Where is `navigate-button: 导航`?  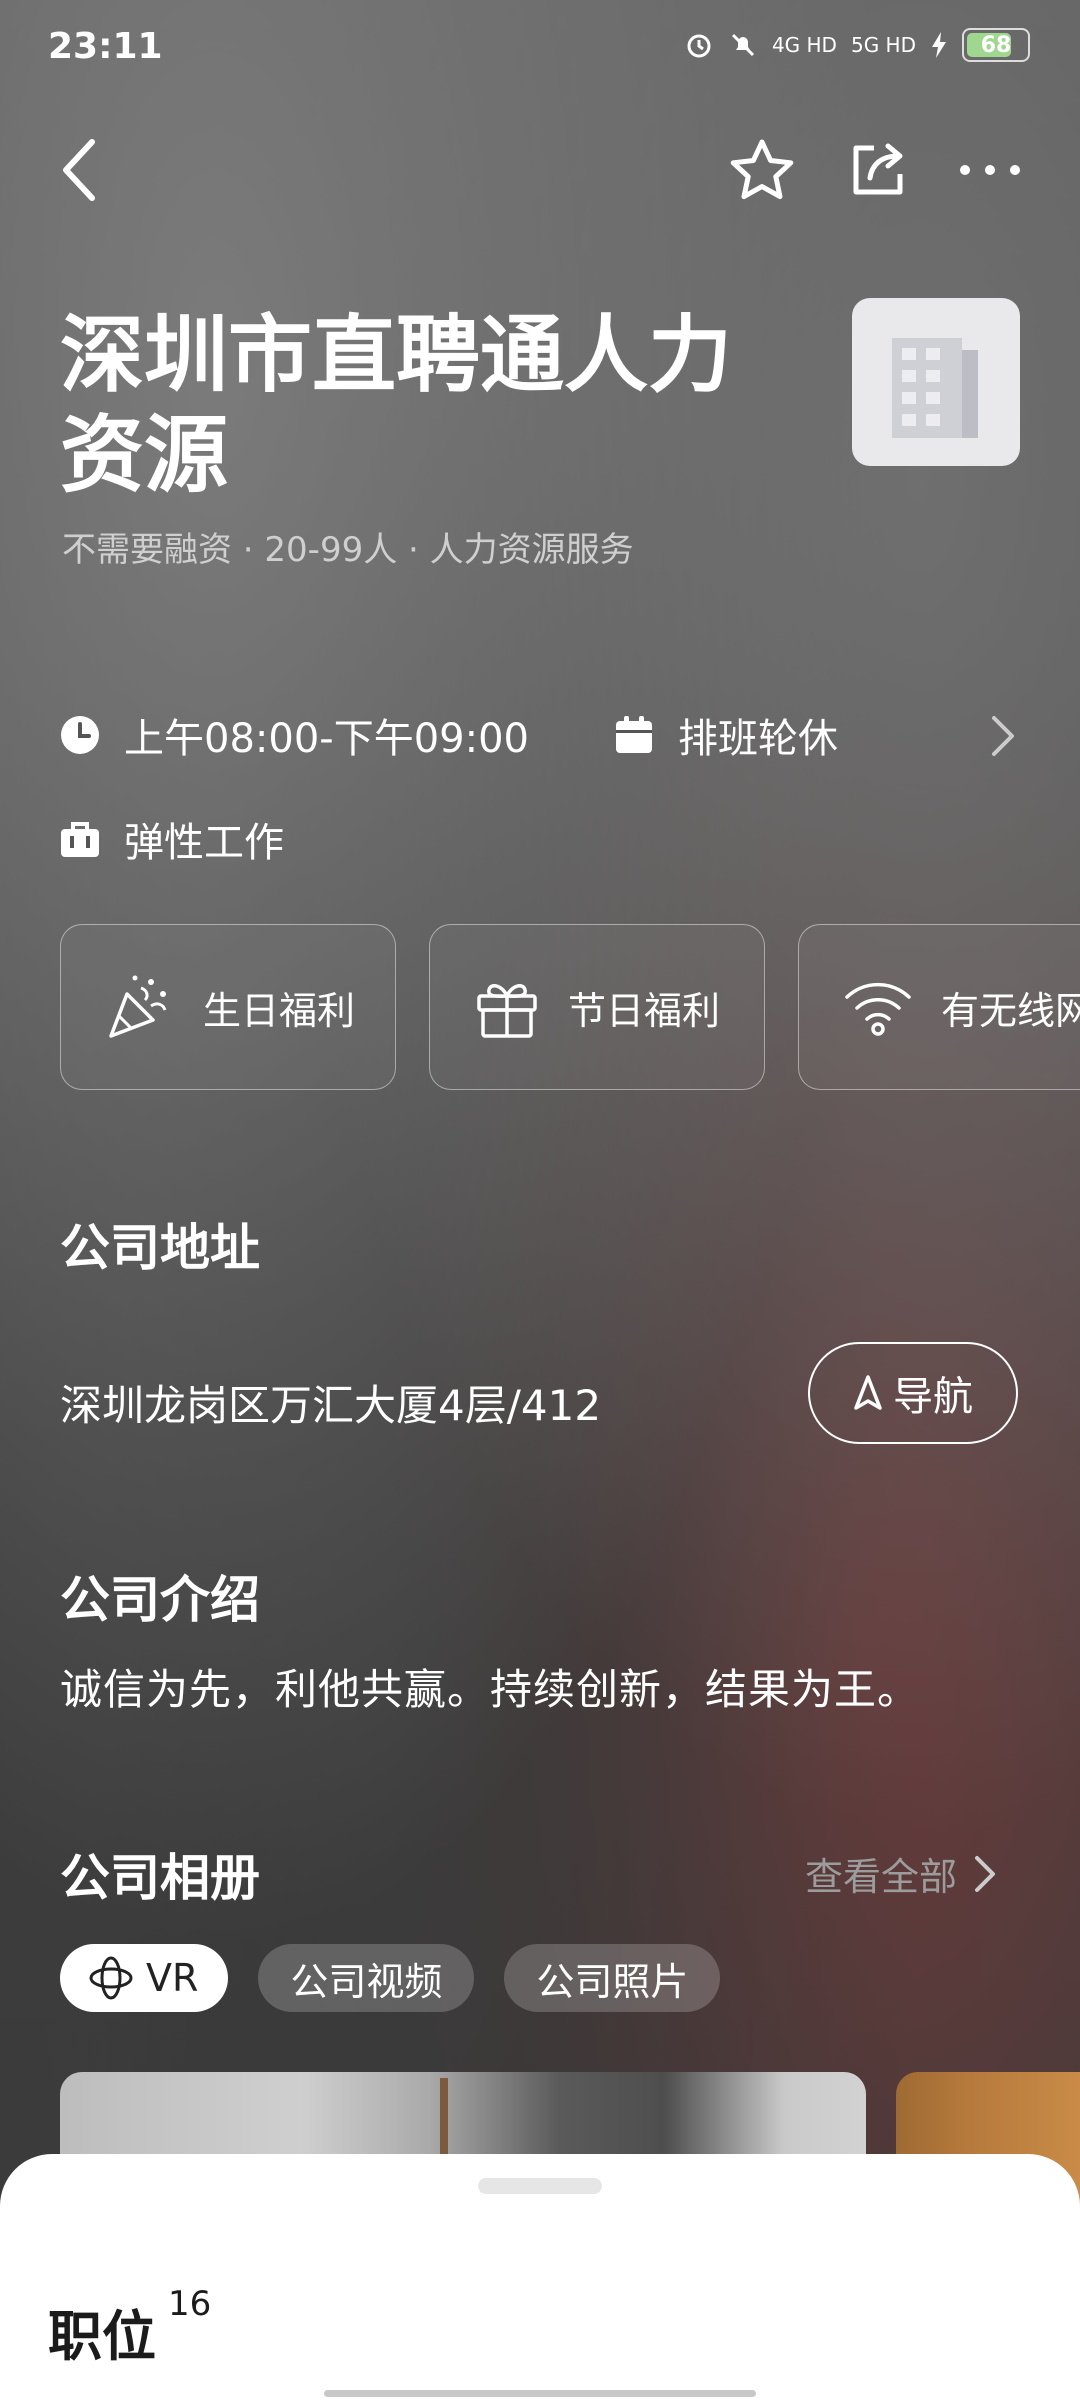
navigate-button: 导航 is located at coordinates (913, 1393).